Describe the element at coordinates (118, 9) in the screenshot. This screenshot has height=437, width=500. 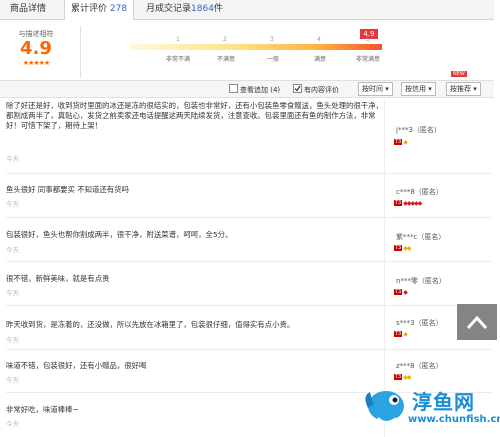
I see `review-count: 278` at that location.